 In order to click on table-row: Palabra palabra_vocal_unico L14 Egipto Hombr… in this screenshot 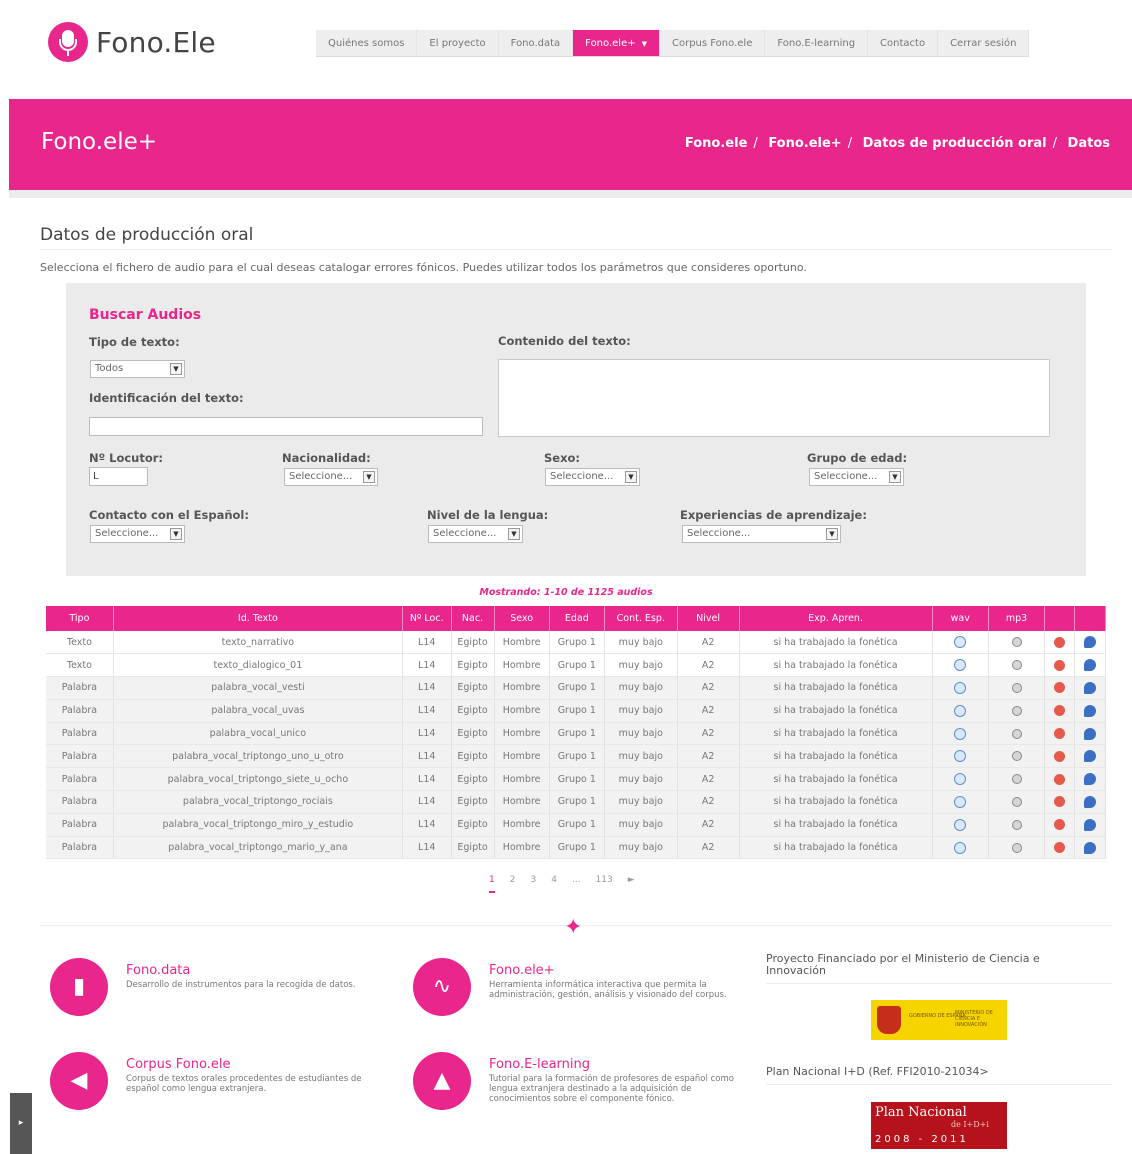, I will do `click(576, 734)`.